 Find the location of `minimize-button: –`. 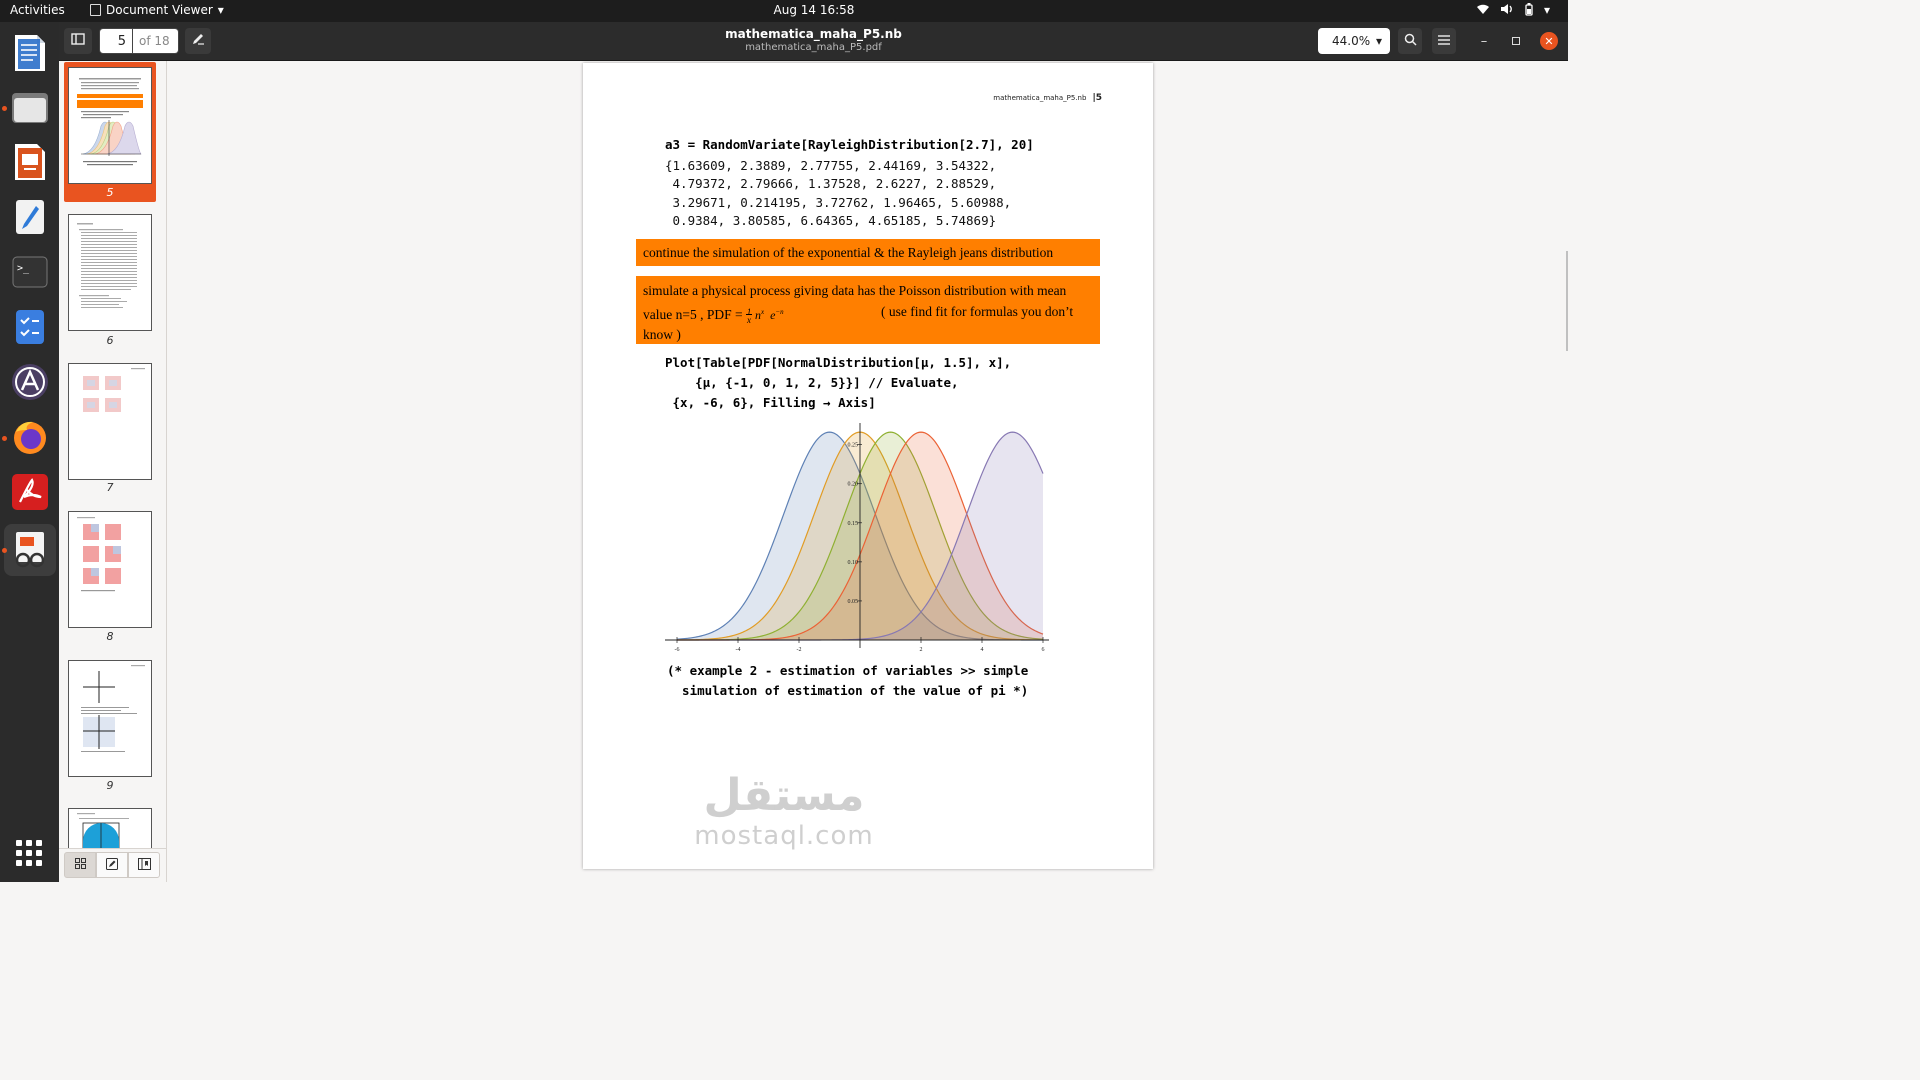

minimize-button: – is located at coordinates (1484, 41).